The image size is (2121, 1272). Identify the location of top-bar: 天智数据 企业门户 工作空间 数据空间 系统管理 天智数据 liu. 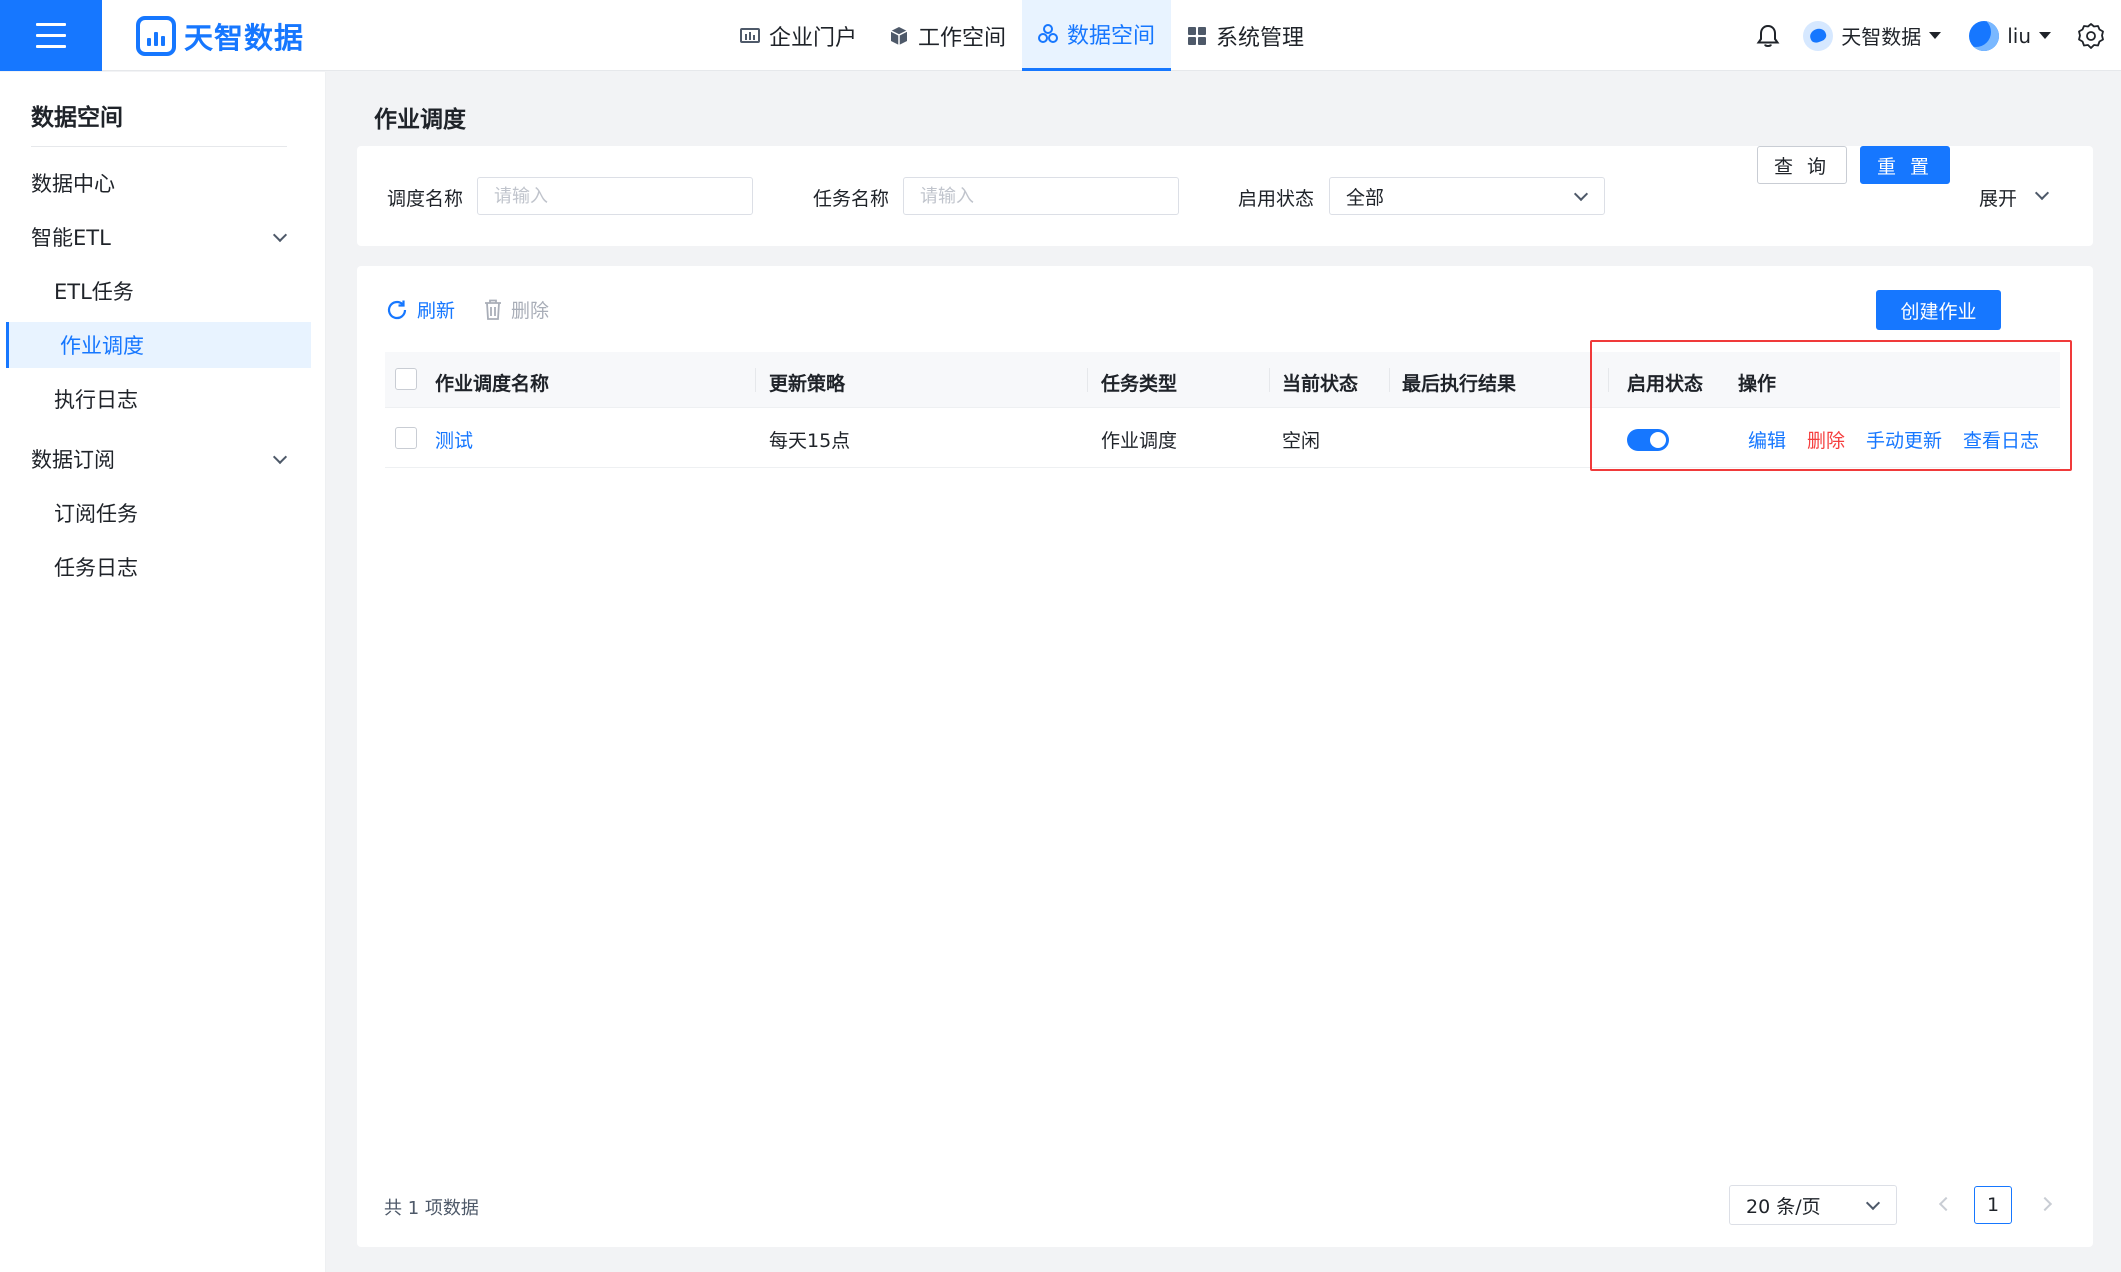
(1060, 35).